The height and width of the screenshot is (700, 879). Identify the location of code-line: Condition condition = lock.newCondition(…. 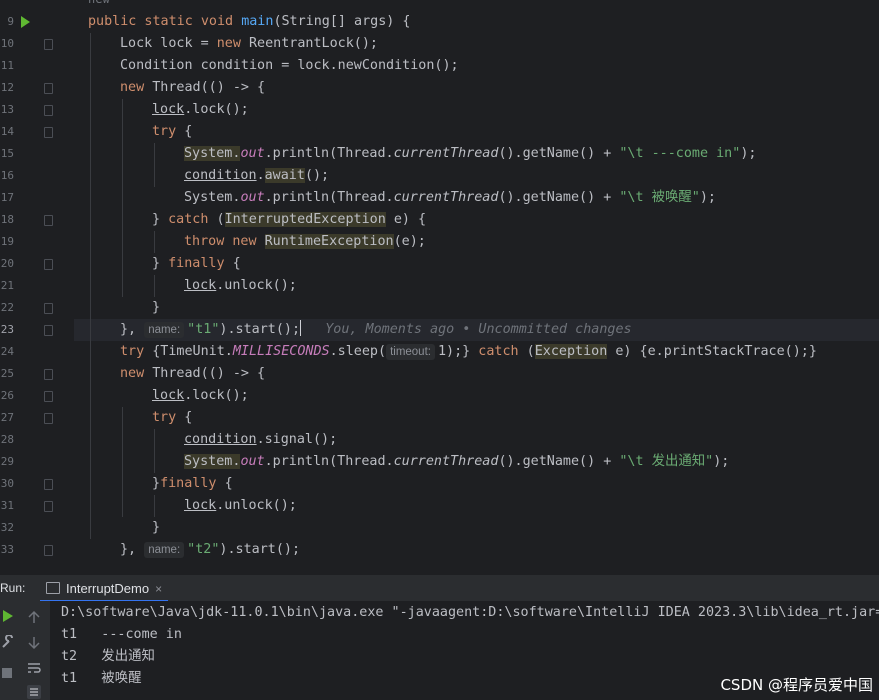
(289, 66).